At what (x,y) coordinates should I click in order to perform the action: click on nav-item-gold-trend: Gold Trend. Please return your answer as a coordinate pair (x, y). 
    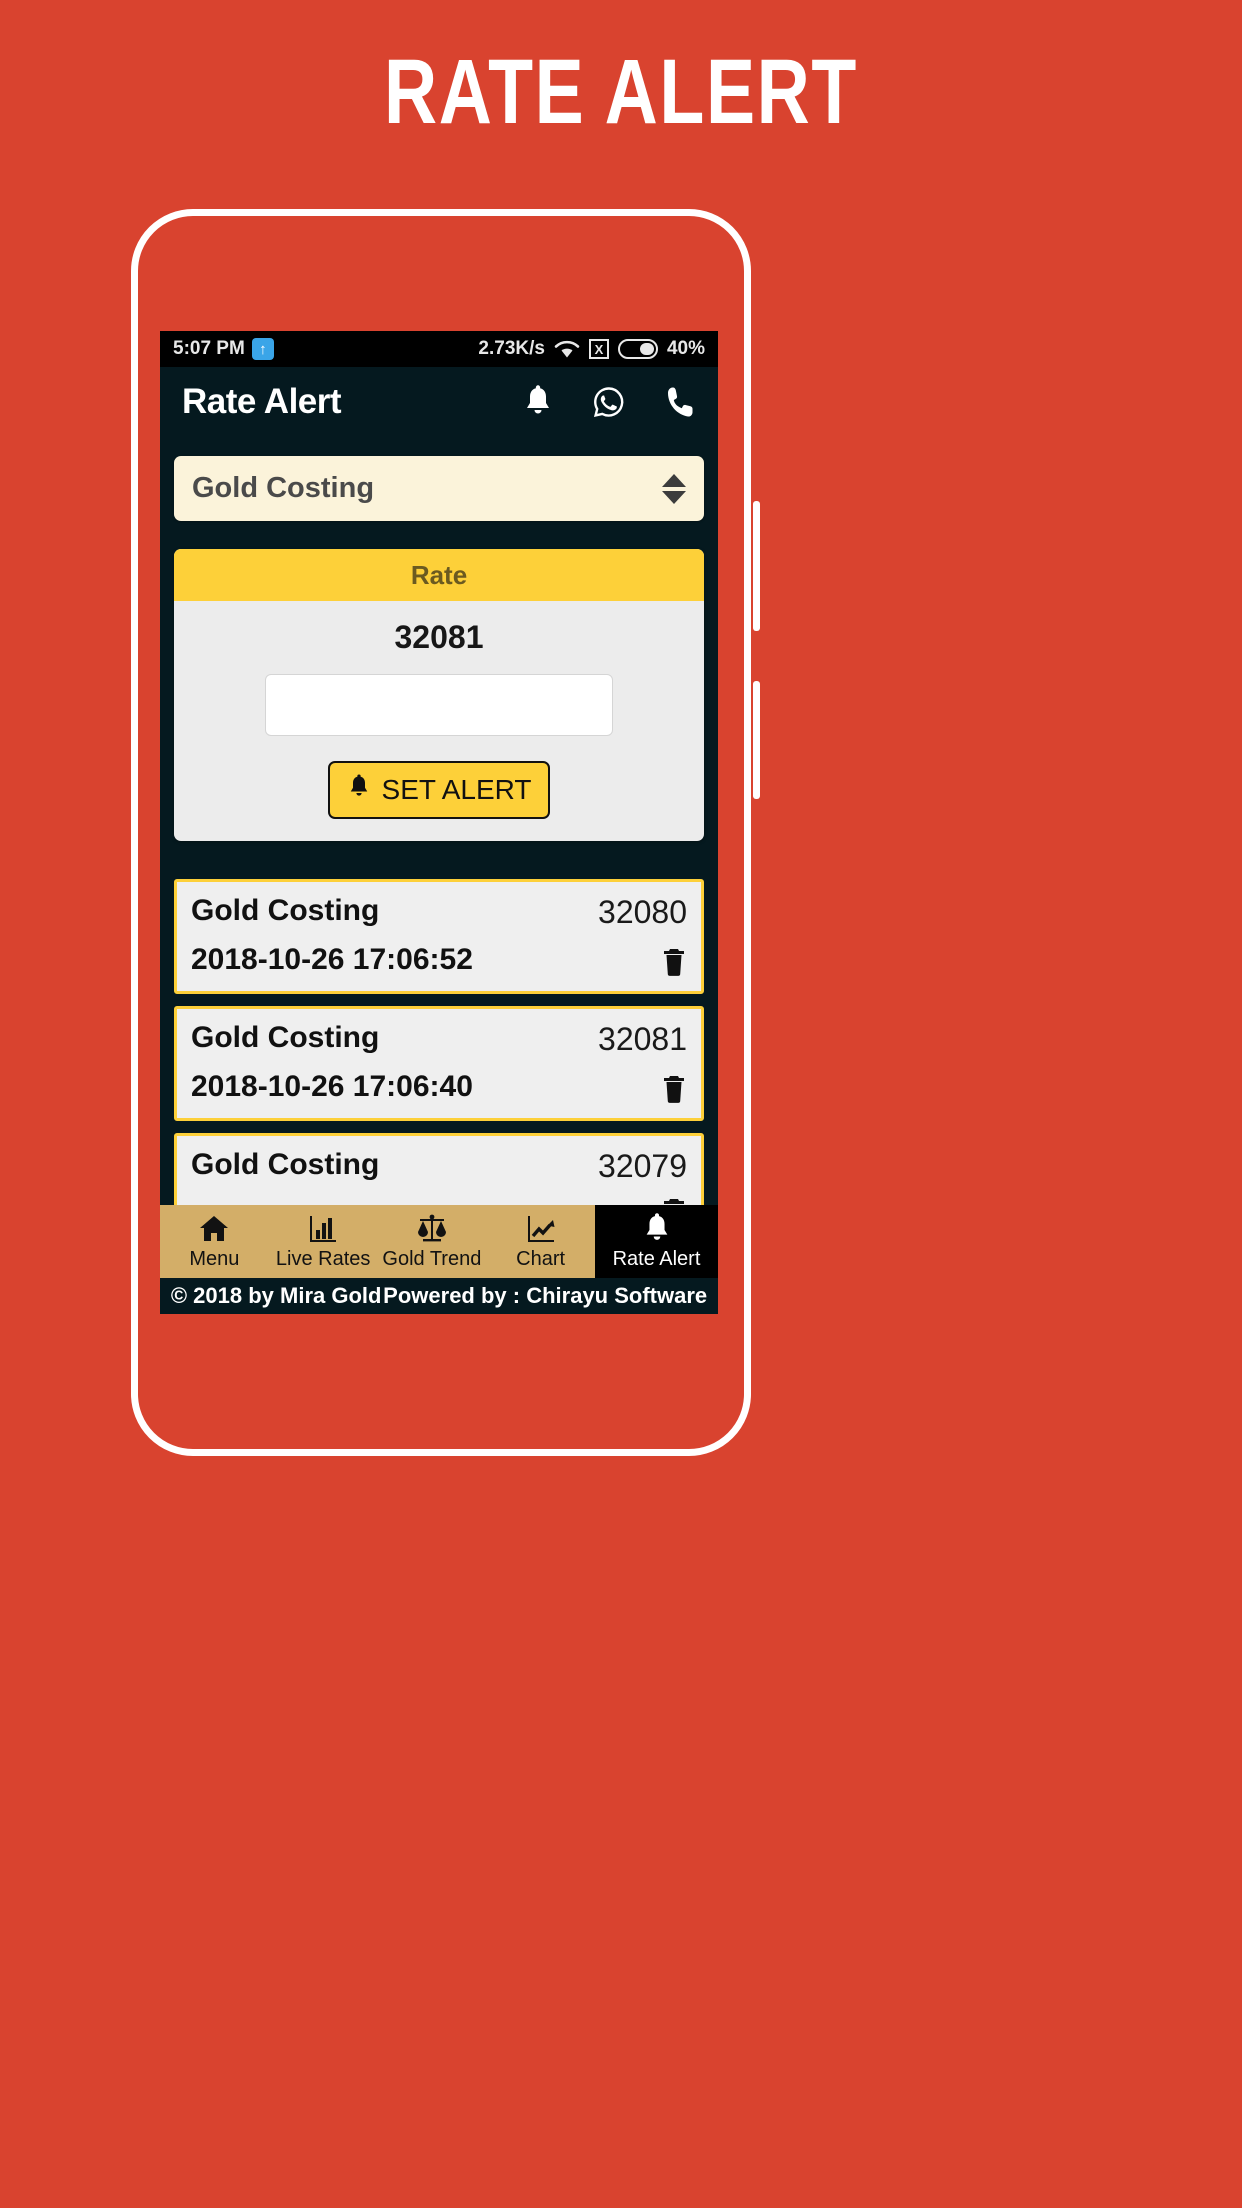
    Looking at the image, I should click on (432, 1241).